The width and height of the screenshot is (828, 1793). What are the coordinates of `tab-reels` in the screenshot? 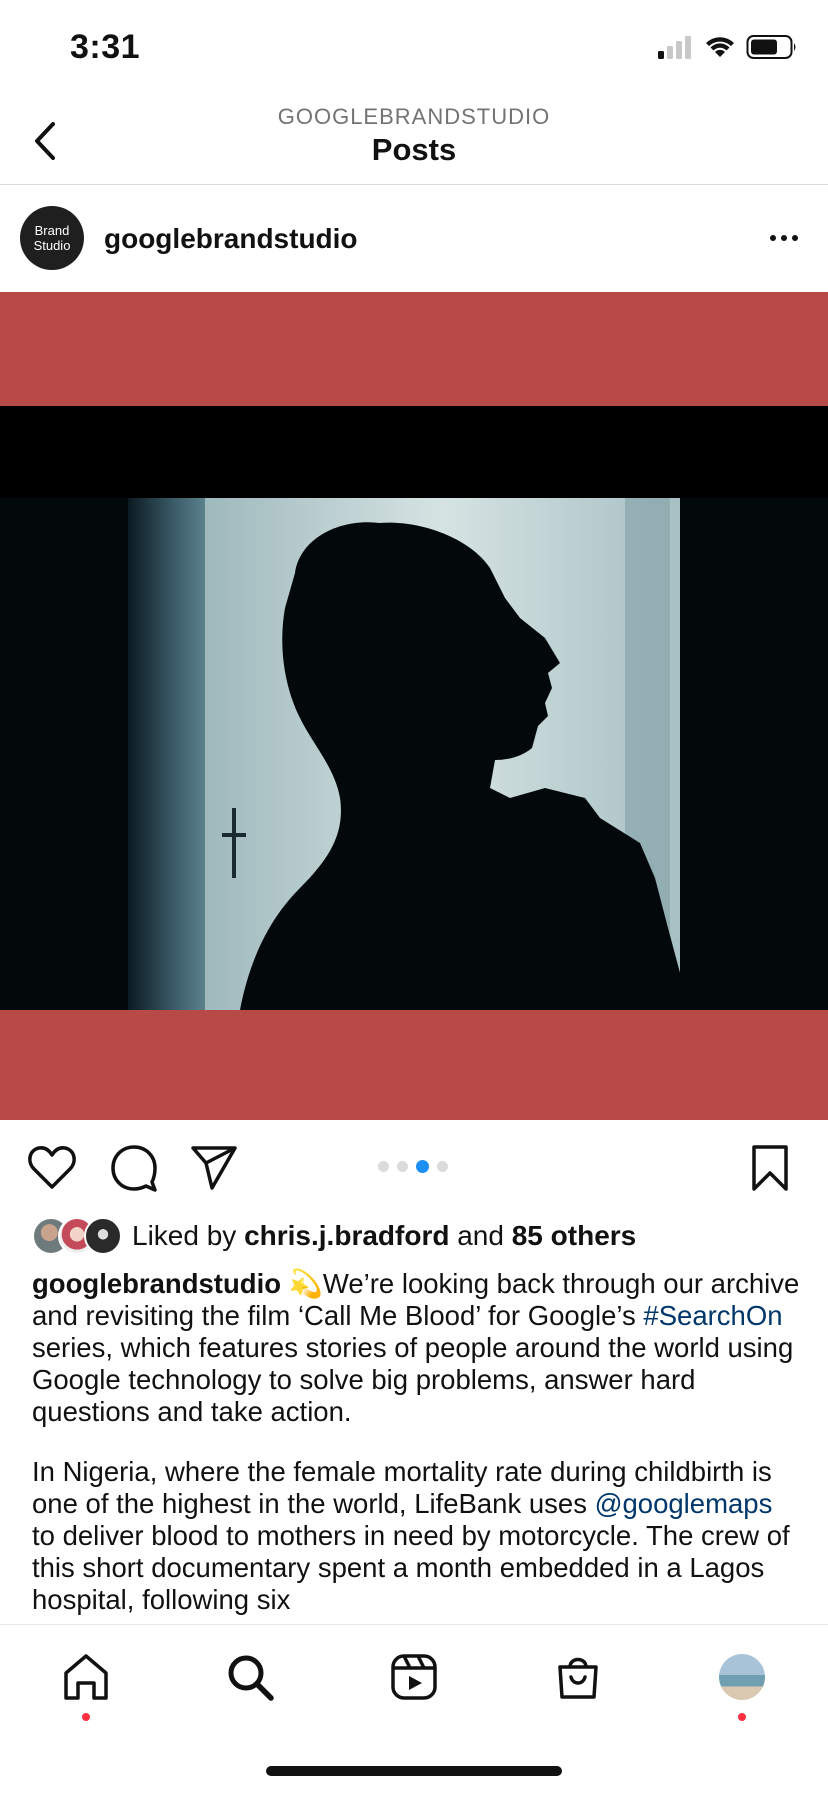 It's located at (414, 1677).